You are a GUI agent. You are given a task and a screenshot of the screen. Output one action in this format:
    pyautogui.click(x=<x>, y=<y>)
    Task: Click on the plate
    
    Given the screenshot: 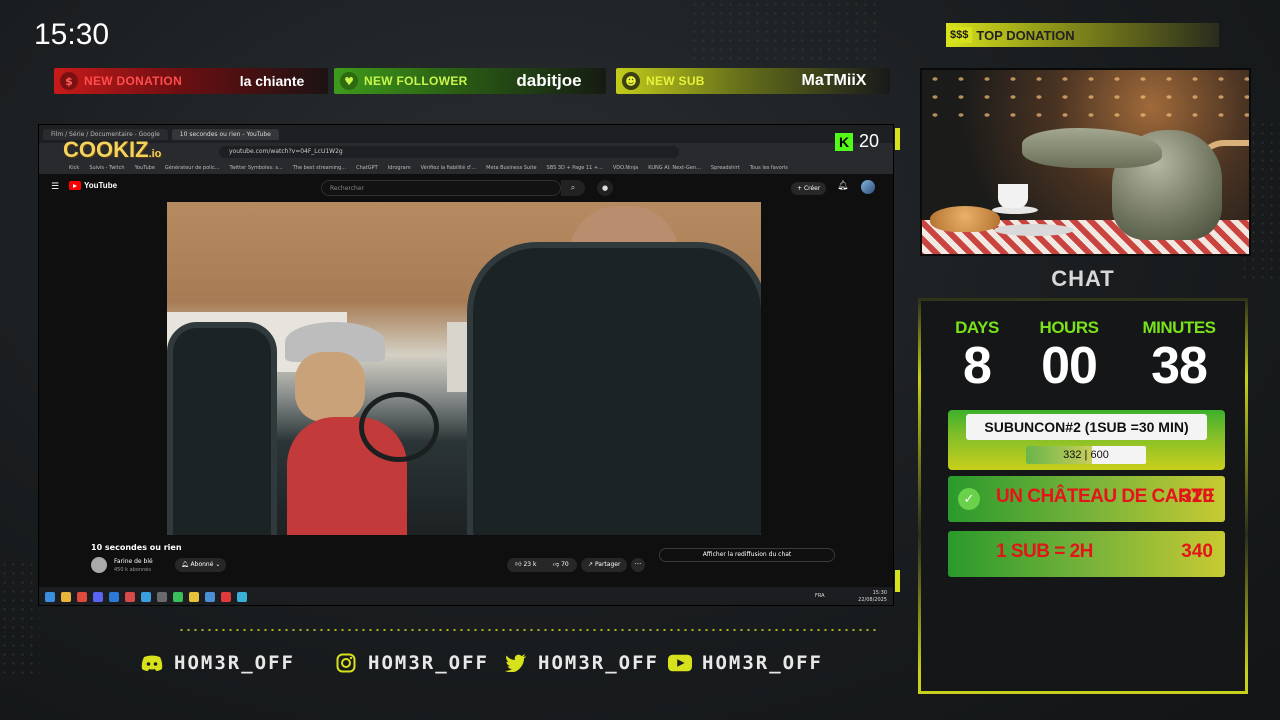 What is the action you would take?
    pyautogui.click(x=1034, y=230)
    